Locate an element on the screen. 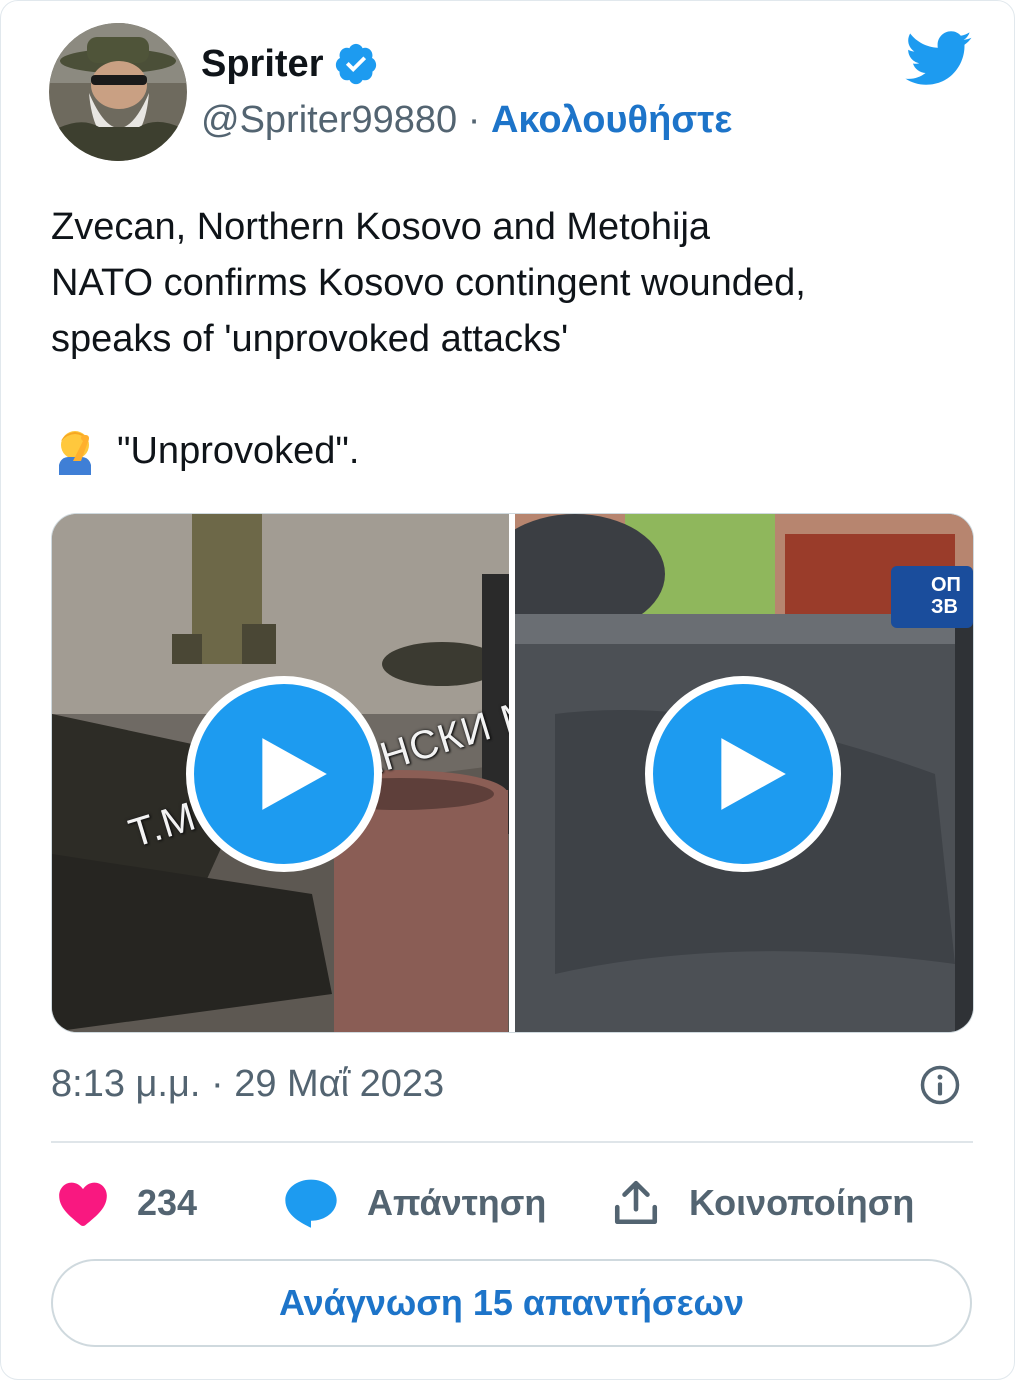  reply-bubble-icon is located at coordinates (311, 1203).